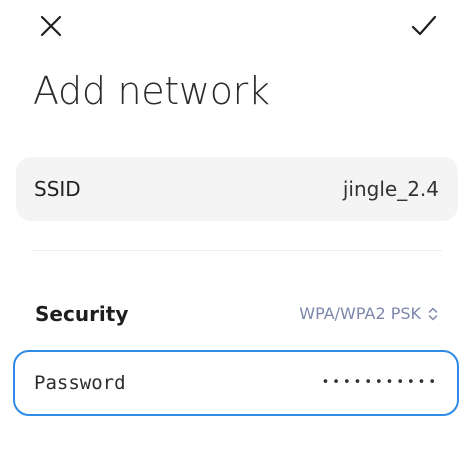  I want to click on close-icon, so click(51, 26).